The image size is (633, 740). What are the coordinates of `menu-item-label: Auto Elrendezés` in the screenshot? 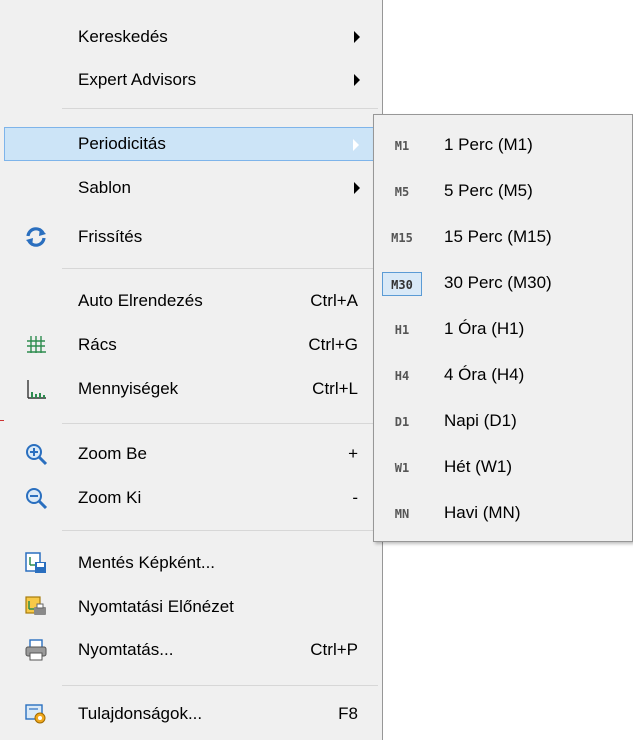 It's located at (140, 300).